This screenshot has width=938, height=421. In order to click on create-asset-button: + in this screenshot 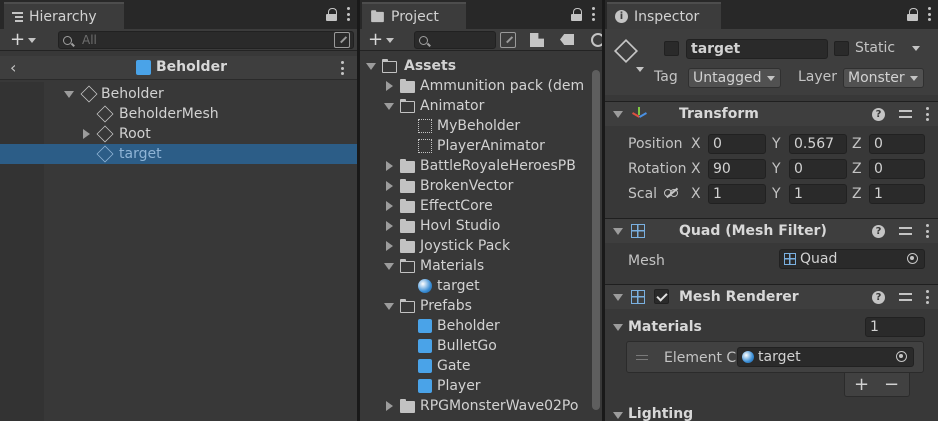, I will do `click(381, 40)`.